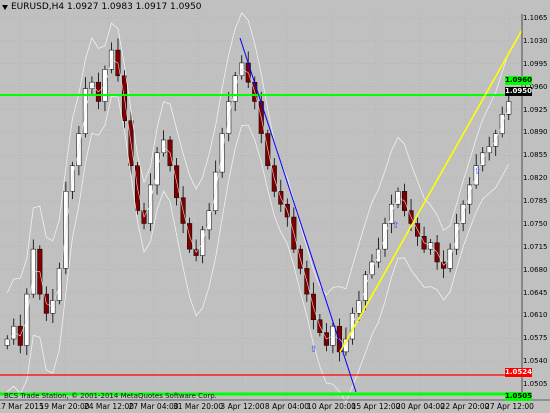 The height and width of the screenshot is (413, 550). What do you see at coordinates (535, 315) in the screenshot?
I see `price-tick-label: 1.0610` at bounding box center [535, 315].